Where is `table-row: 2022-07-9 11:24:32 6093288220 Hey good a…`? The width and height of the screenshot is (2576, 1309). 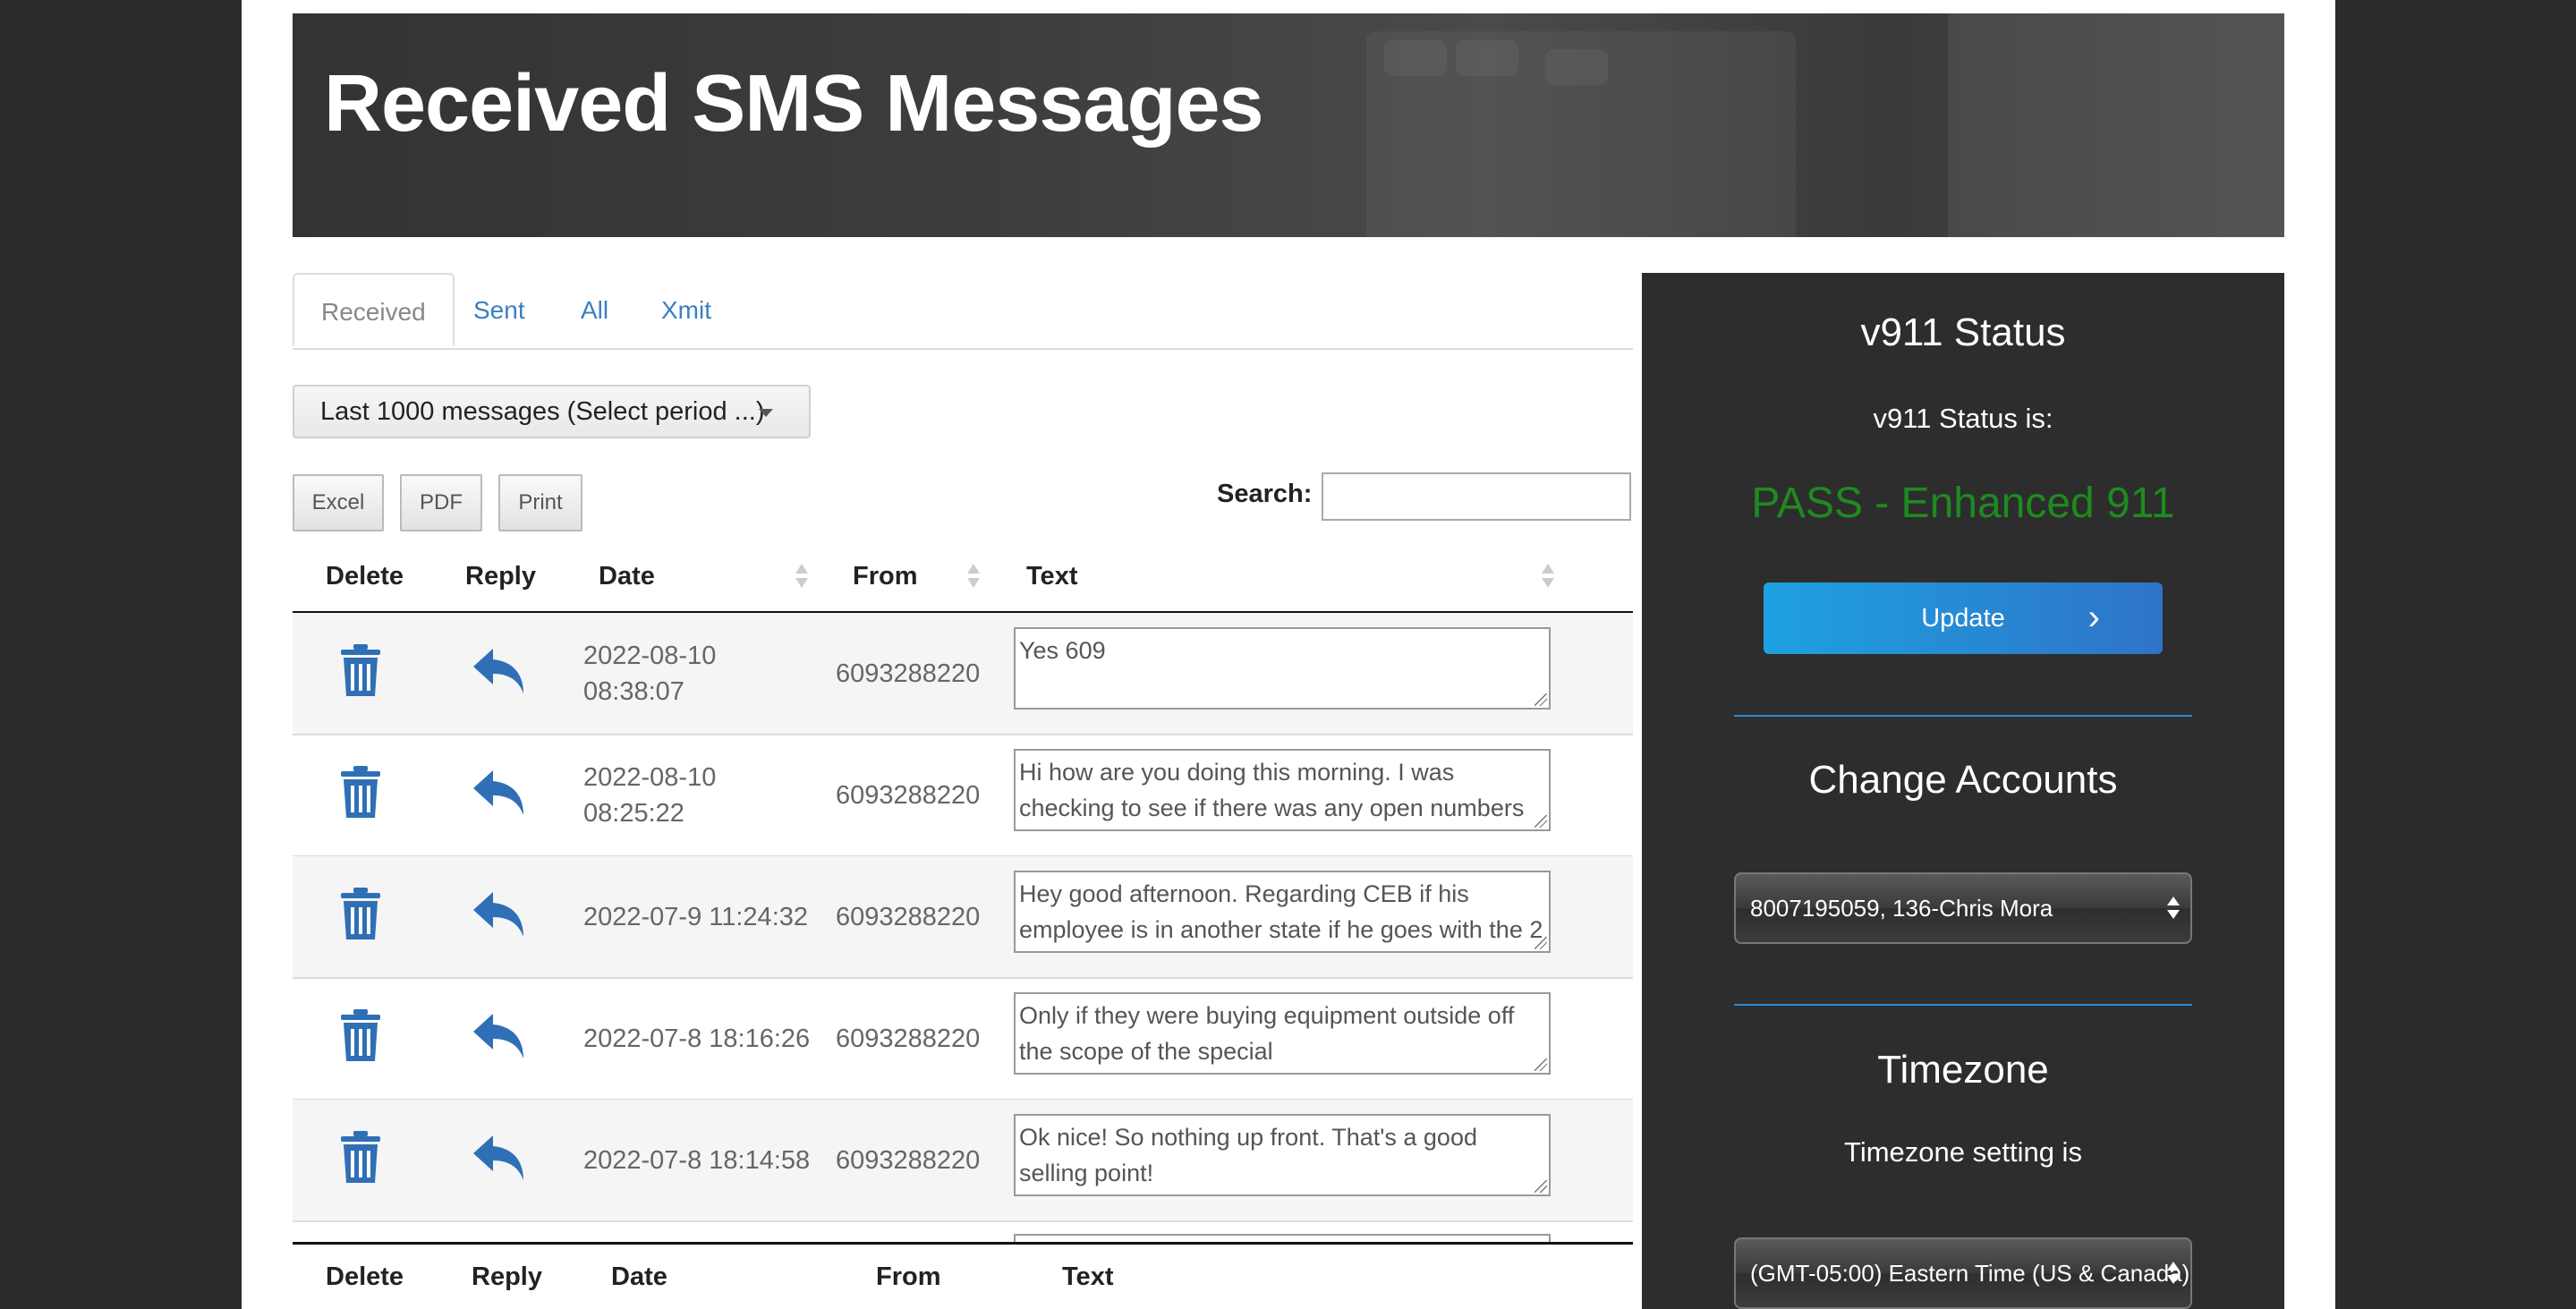 table-row: 2022-07-9 11:24:32 6093288220 Hey good a… is located at coordinates (963, 917).